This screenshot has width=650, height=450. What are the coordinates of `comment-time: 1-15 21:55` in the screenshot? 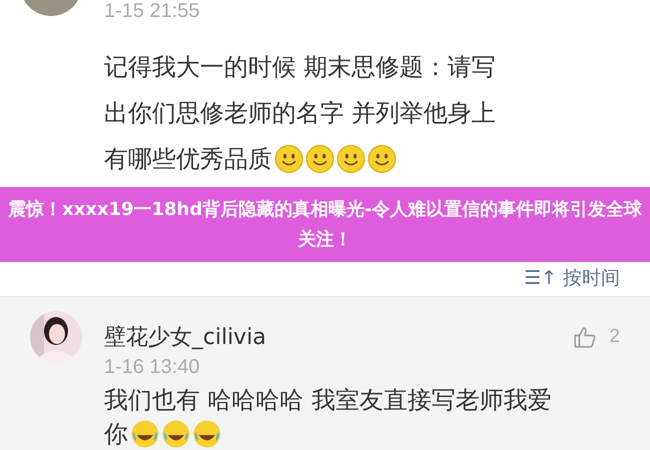 It's located at (152, 11).